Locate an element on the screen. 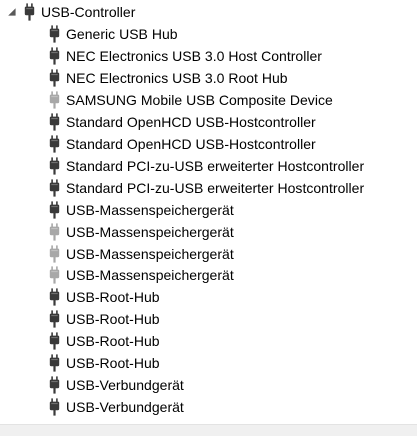  tree-category-usb-controller: USB-Controller is located at coordinates (70, 12).